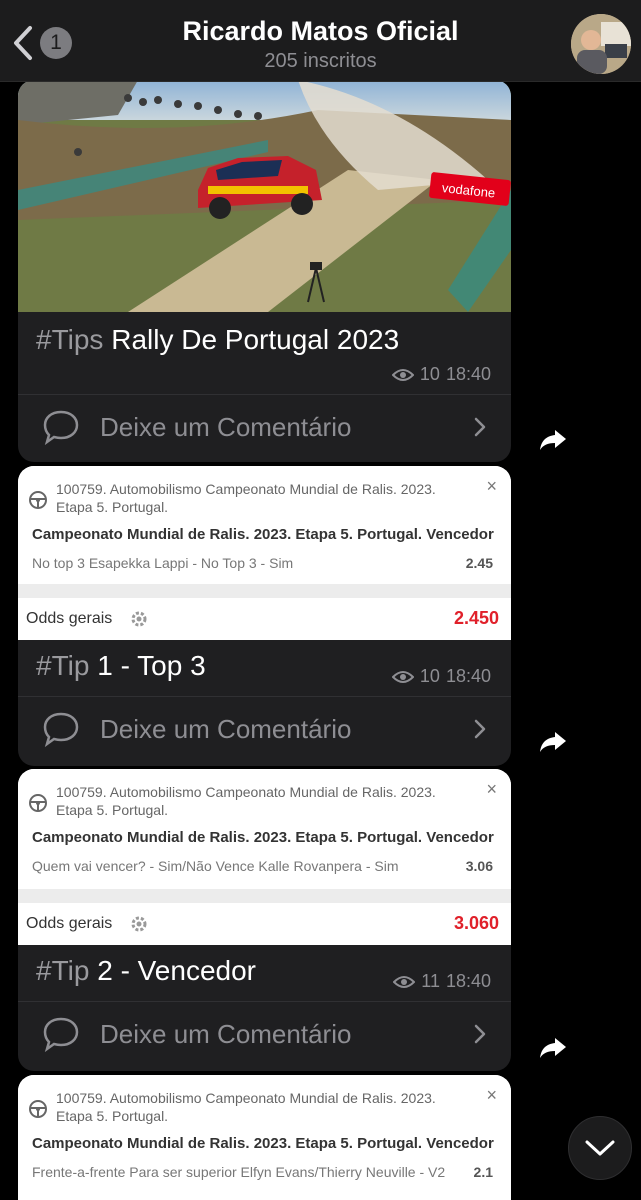 This screenshot has height=1200, width=641. What do you see at coordinates (479, 866) in the screenshot?
I see `selection-odd: 3.06` at bounding box center [479, 866].